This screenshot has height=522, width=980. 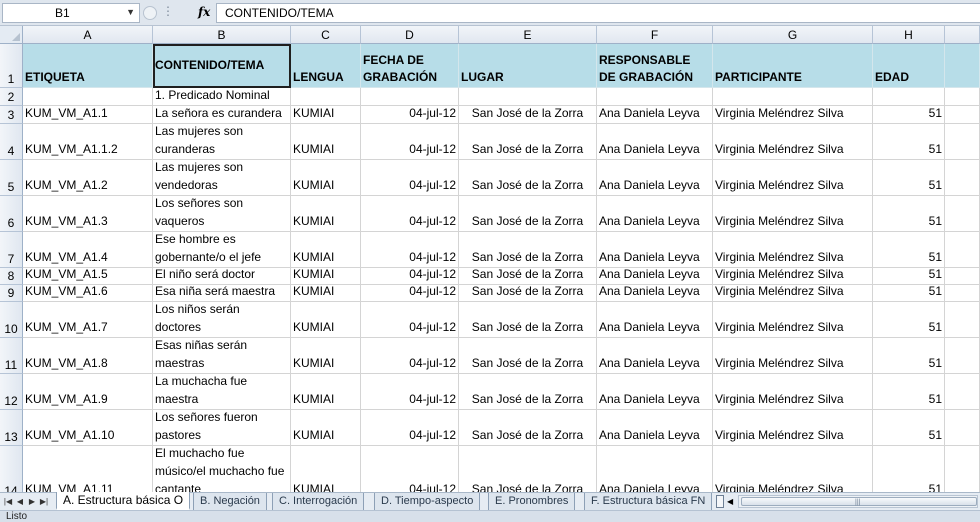 What do you see at coordinates (88, 356) in the screenshot?
I see `cell-etiqueta: KUM_VM_A1.8` at bounding box center [88, 356].